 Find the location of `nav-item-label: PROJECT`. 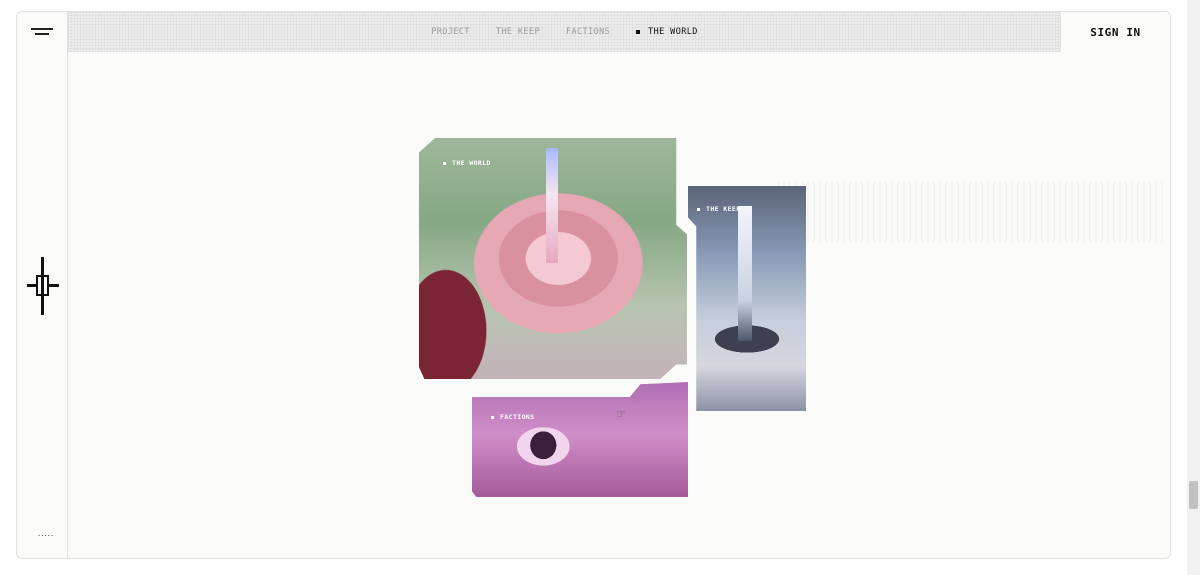

nav-item-label: PROJECT is located at coordinates (450, 32).